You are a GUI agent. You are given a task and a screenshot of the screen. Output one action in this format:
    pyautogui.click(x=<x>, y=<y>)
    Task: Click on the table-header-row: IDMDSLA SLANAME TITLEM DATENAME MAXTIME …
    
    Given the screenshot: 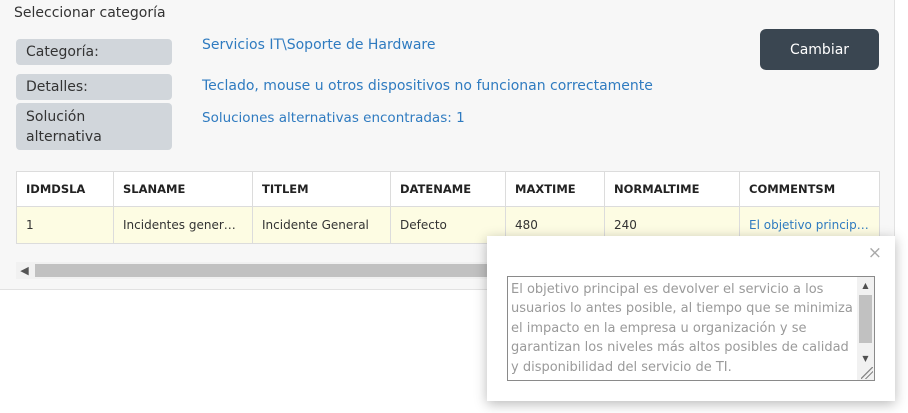 What is the action you would take?
    pyautogui.click(x=448, y=189)
    